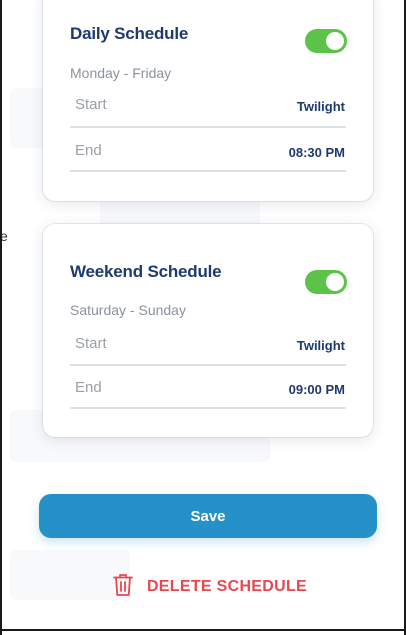  Describe the element at coordinates (121, 73) in the screenshot. I see `schedule-days: Monday - Friday` at that location.